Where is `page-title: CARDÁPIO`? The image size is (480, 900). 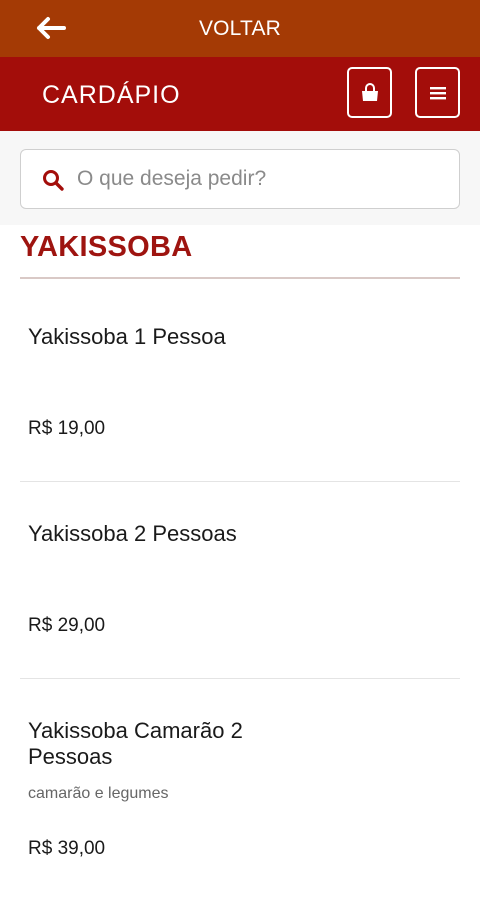 page-title: CARDÁPIO is located at coordinates (111, 95).